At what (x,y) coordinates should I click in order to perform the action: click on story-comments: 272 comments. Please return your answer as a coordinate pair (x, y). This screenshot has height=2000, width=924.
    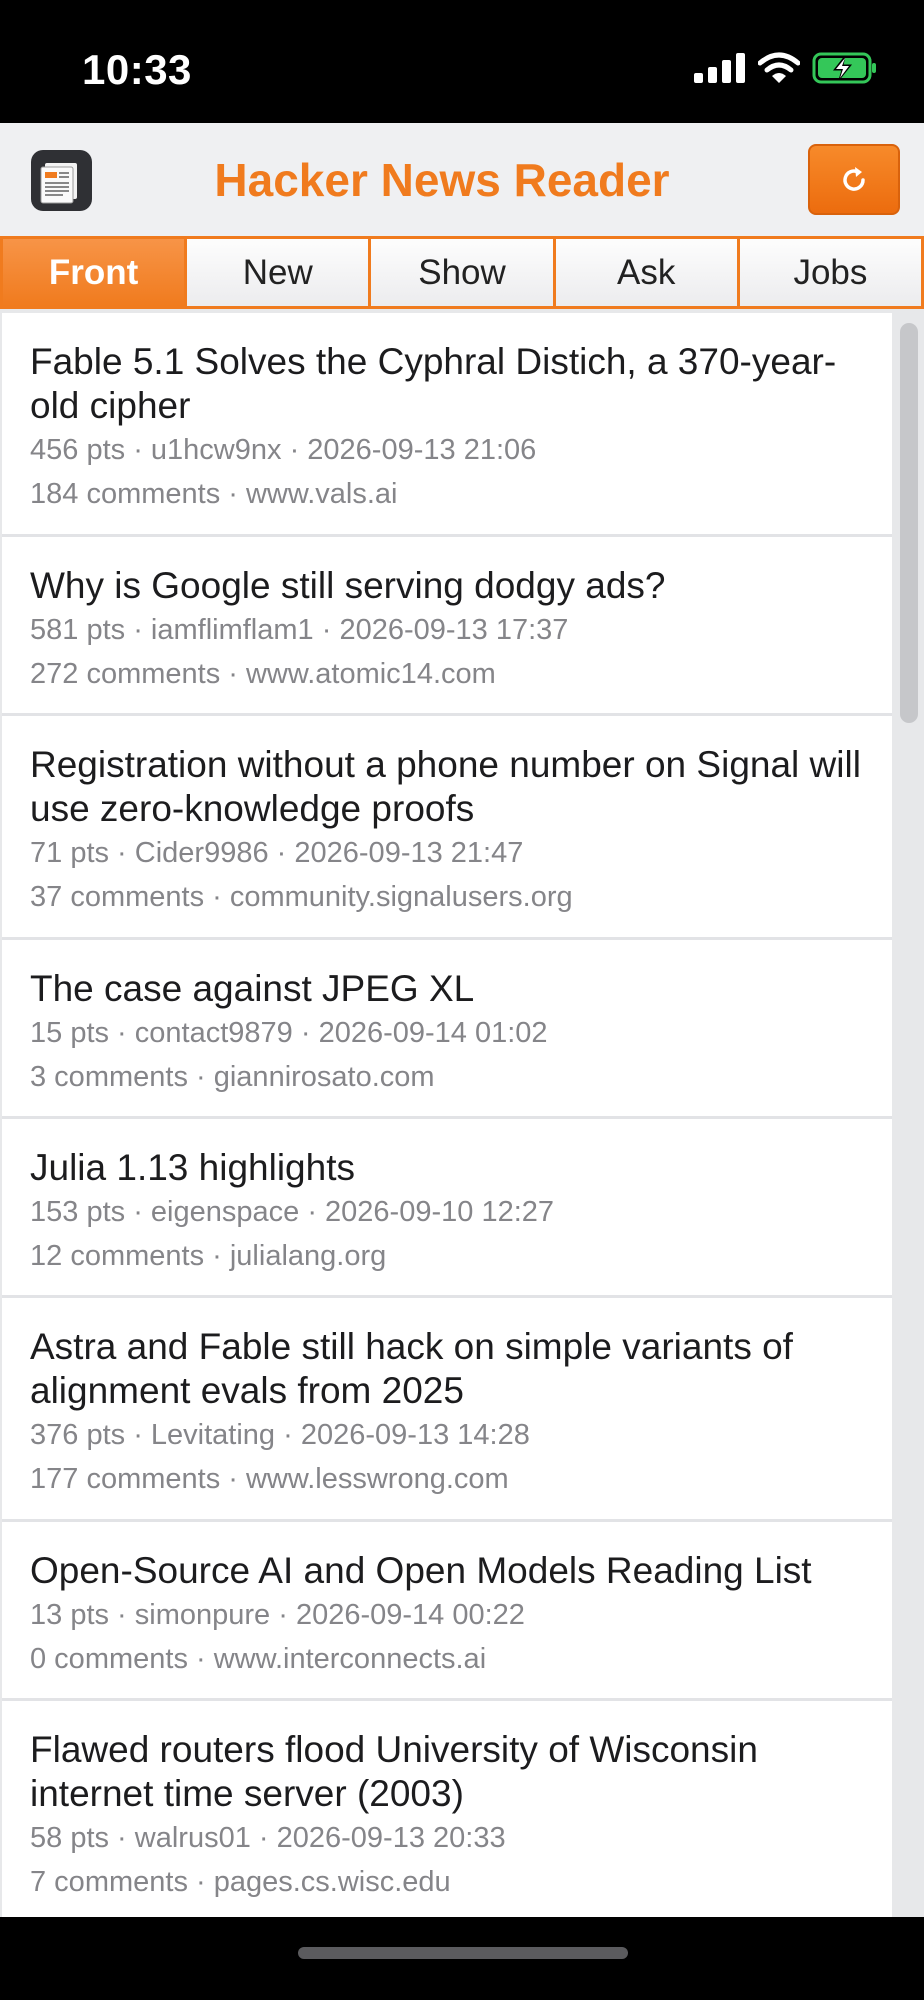
    Looking at the image, I should click on (125, 674).